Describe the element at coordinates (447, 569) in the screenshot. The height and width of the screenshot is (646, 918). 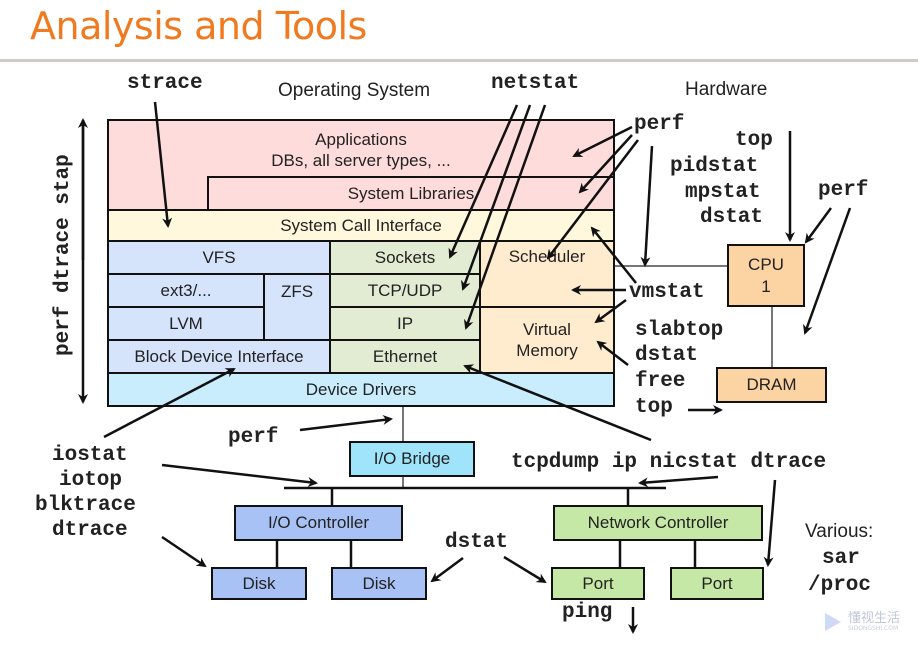
I see `arrow-dstat-disk` at that location.